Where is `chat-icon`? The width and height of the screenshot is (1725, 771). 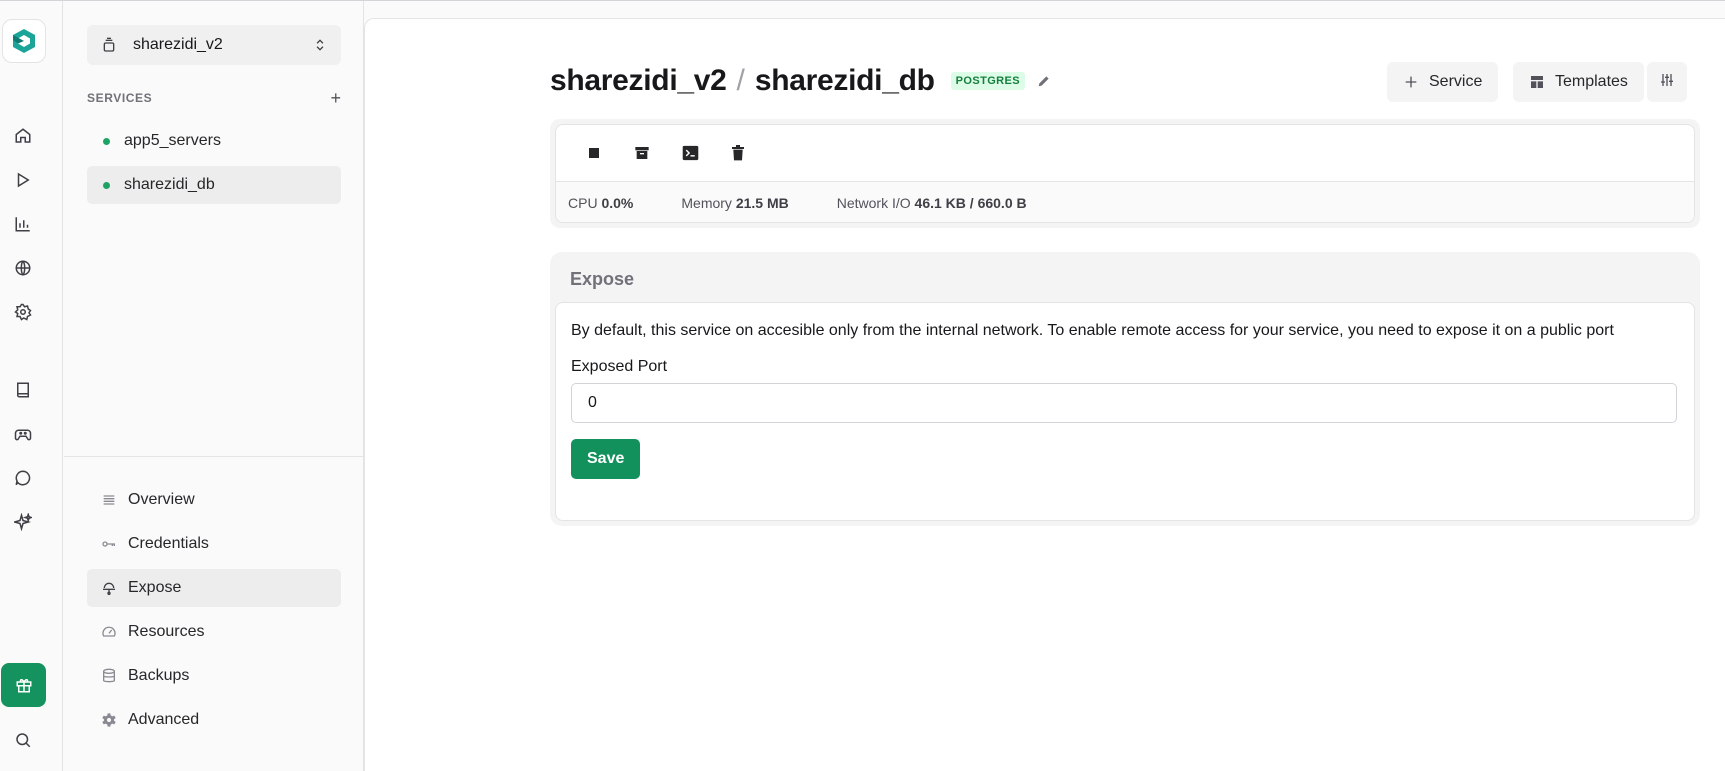 chat-icon is located at coordinates (23, 478).